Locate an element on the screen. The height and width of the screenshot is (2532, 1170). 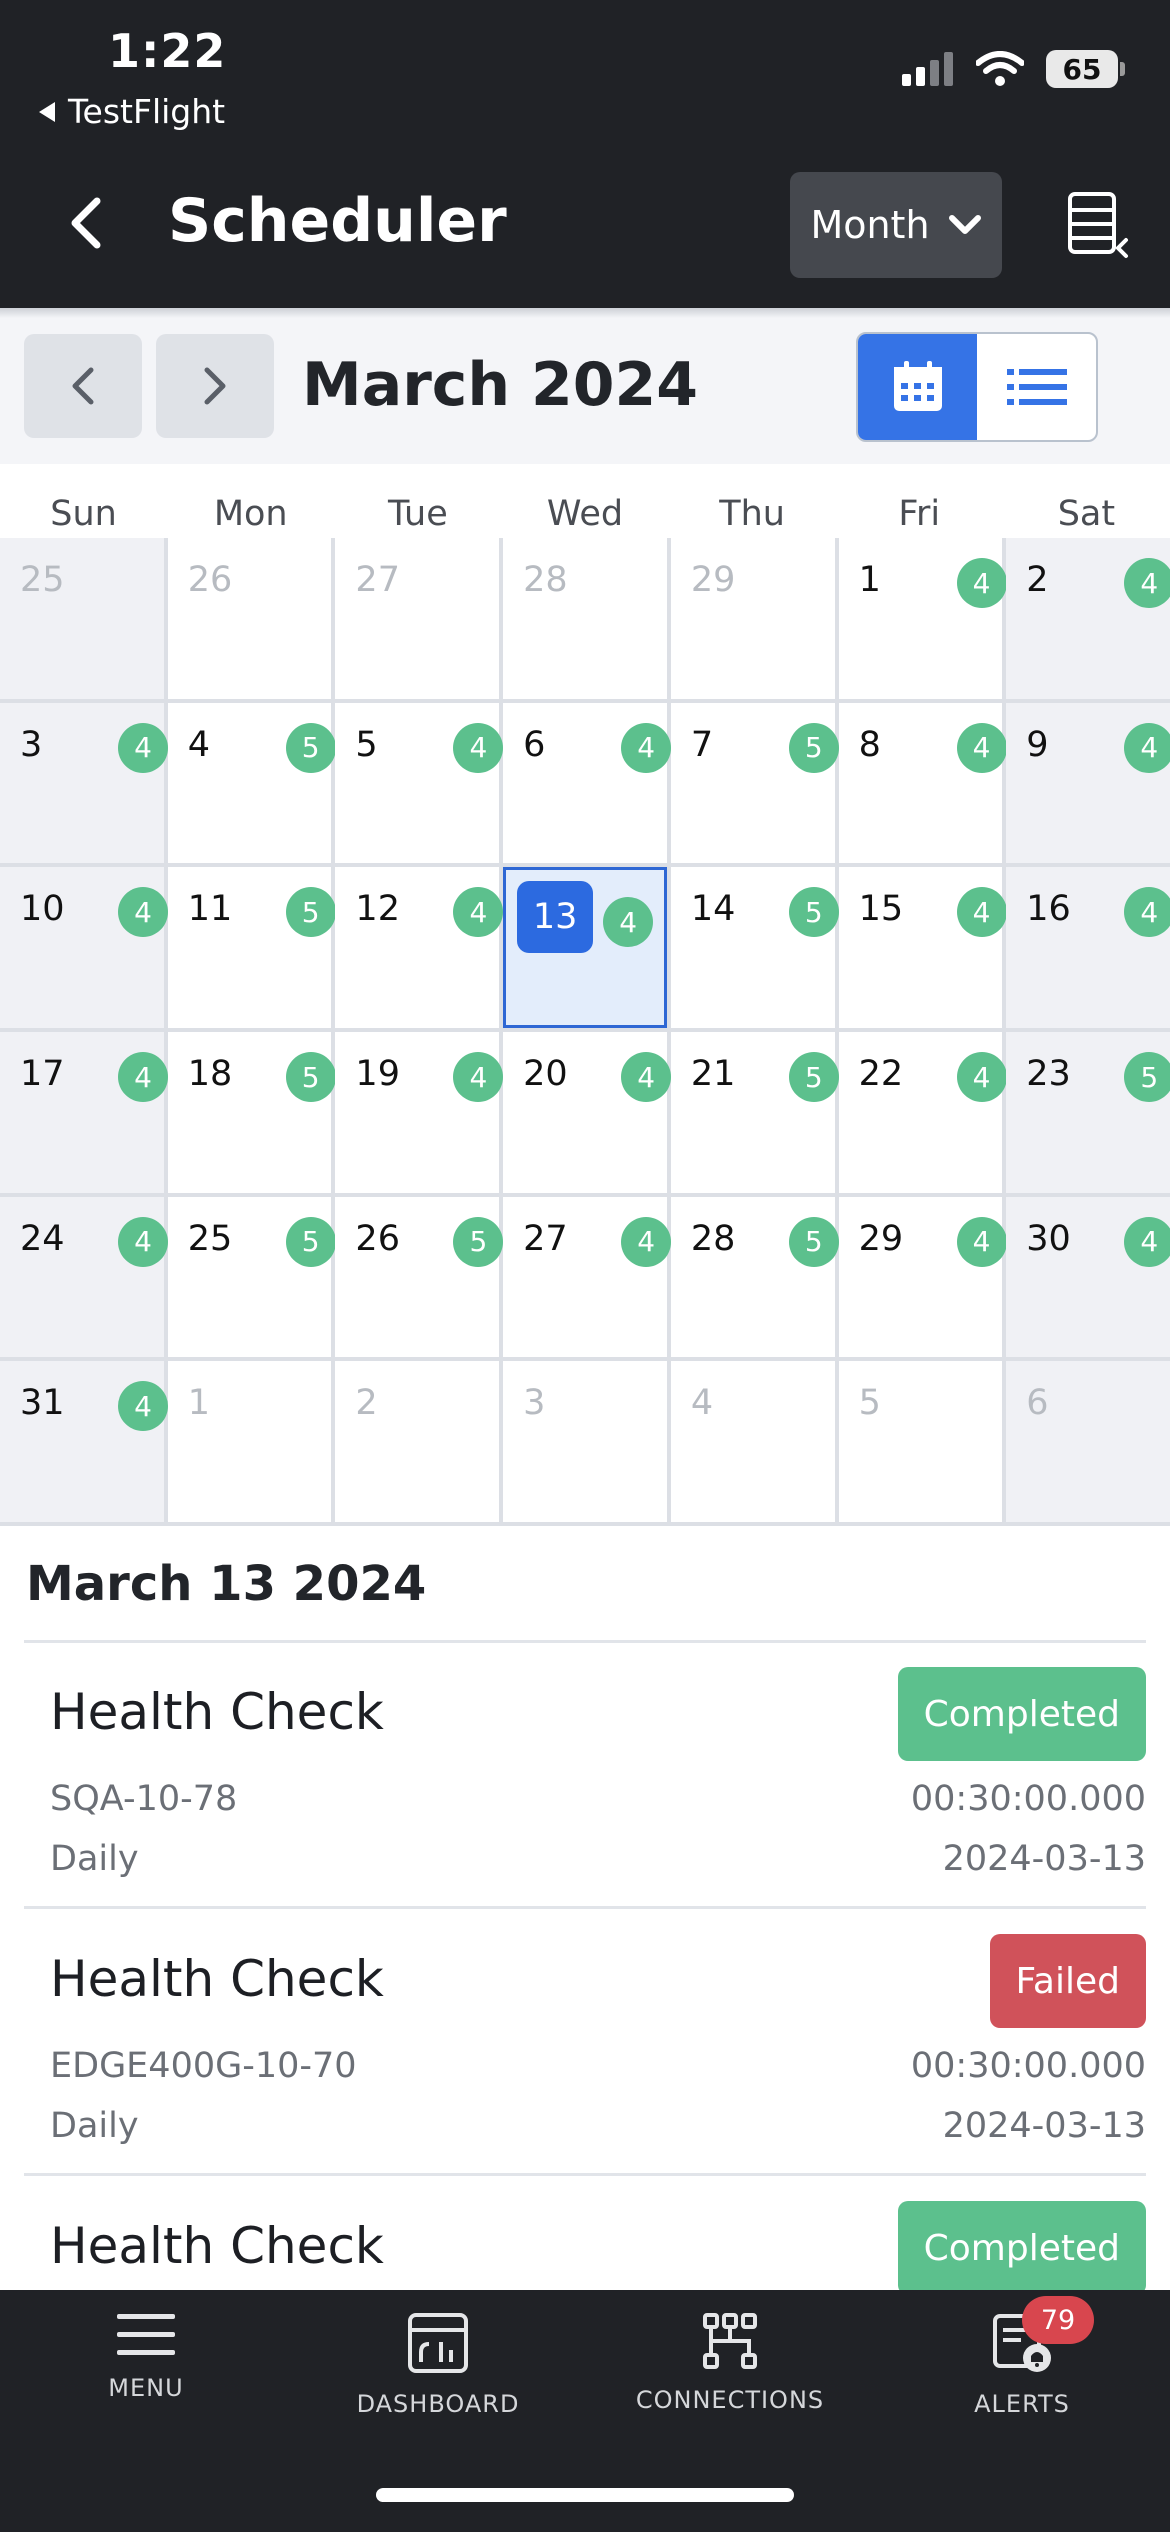
calendar-day: 2 is located at coordinates (417, 1441).